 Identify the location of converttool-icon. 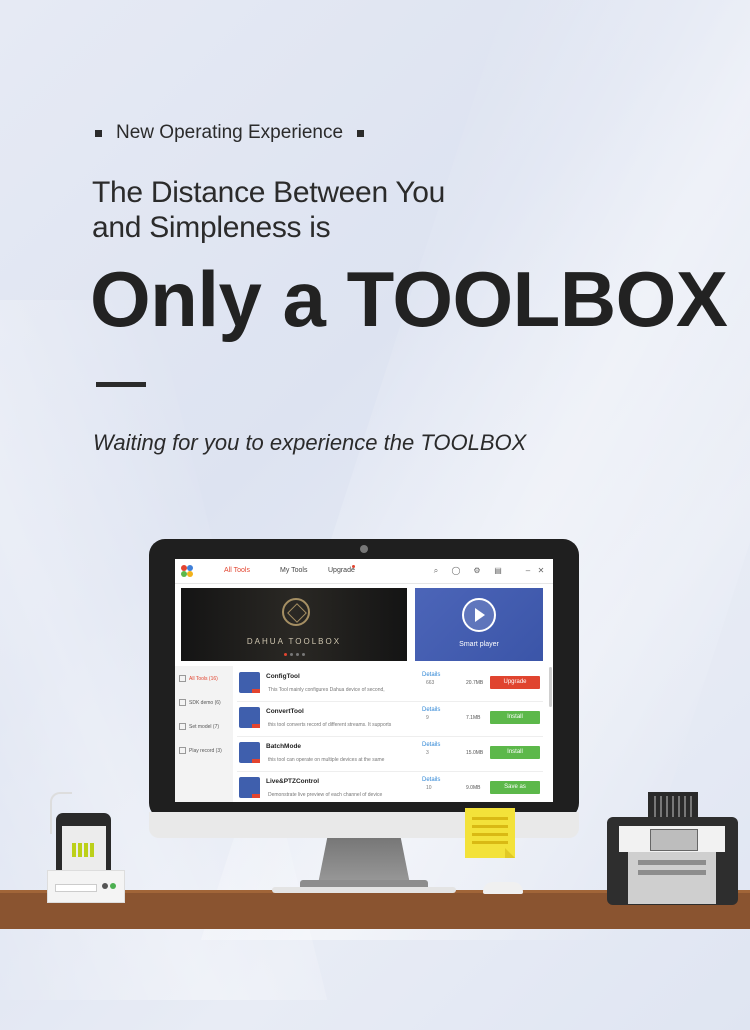
(249, 717).